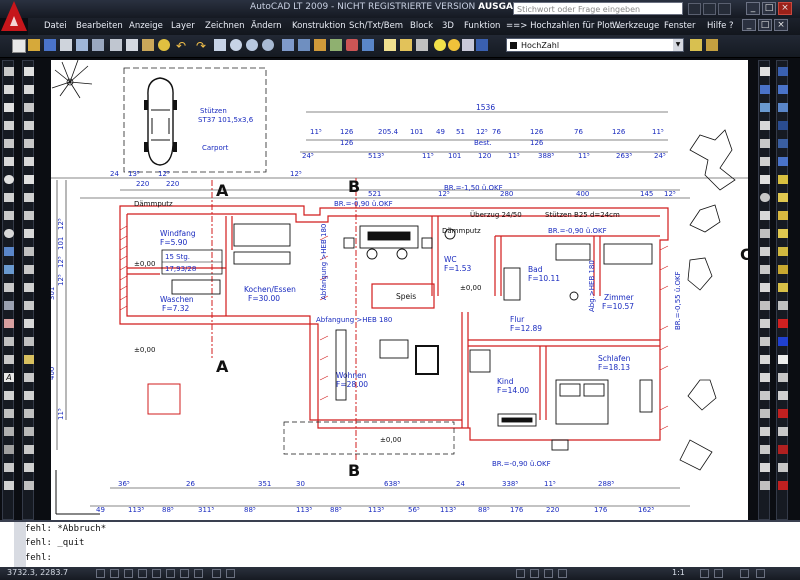 This screenshot has height=580, width=800. What do you see at coordinates (783, 323) in the screenshot?
I see `red-color-icon` at bounding box center [783, 323].